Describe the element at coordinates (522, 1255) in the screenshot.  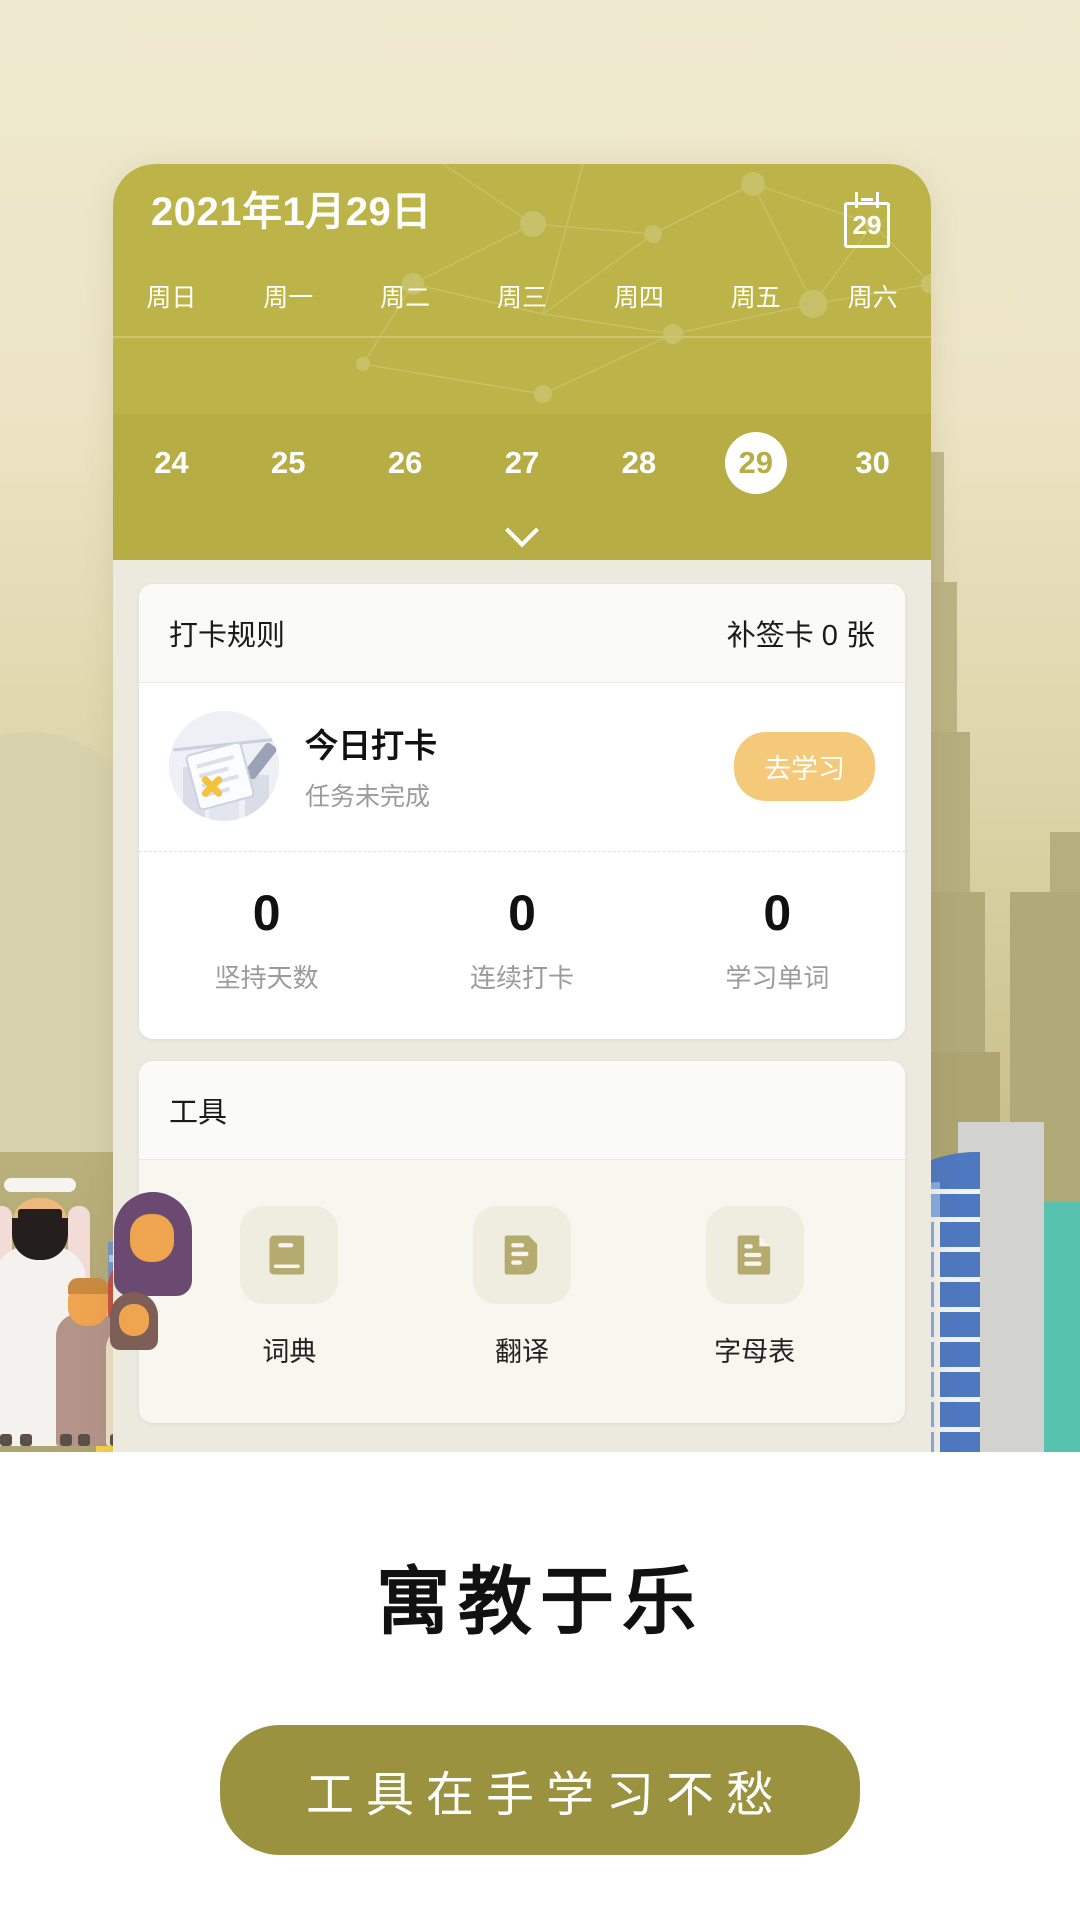
I see `translate-document-icon` at that location.